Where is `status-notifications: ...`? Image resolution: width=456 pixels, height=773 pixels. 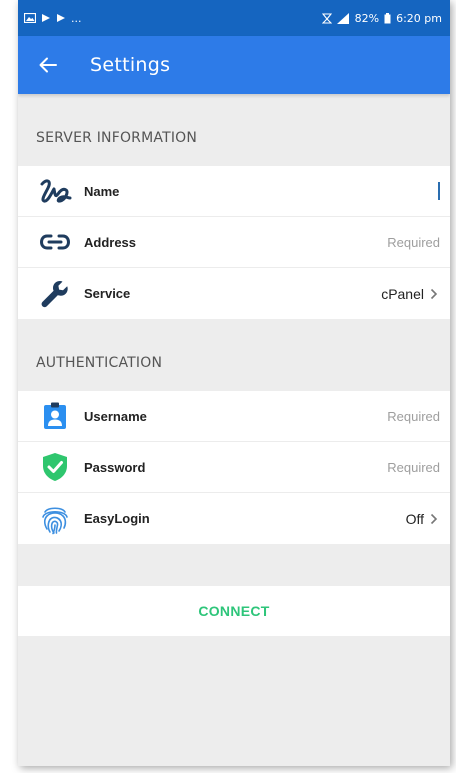
status-notifications: ... is located at coordinates (53, 18).